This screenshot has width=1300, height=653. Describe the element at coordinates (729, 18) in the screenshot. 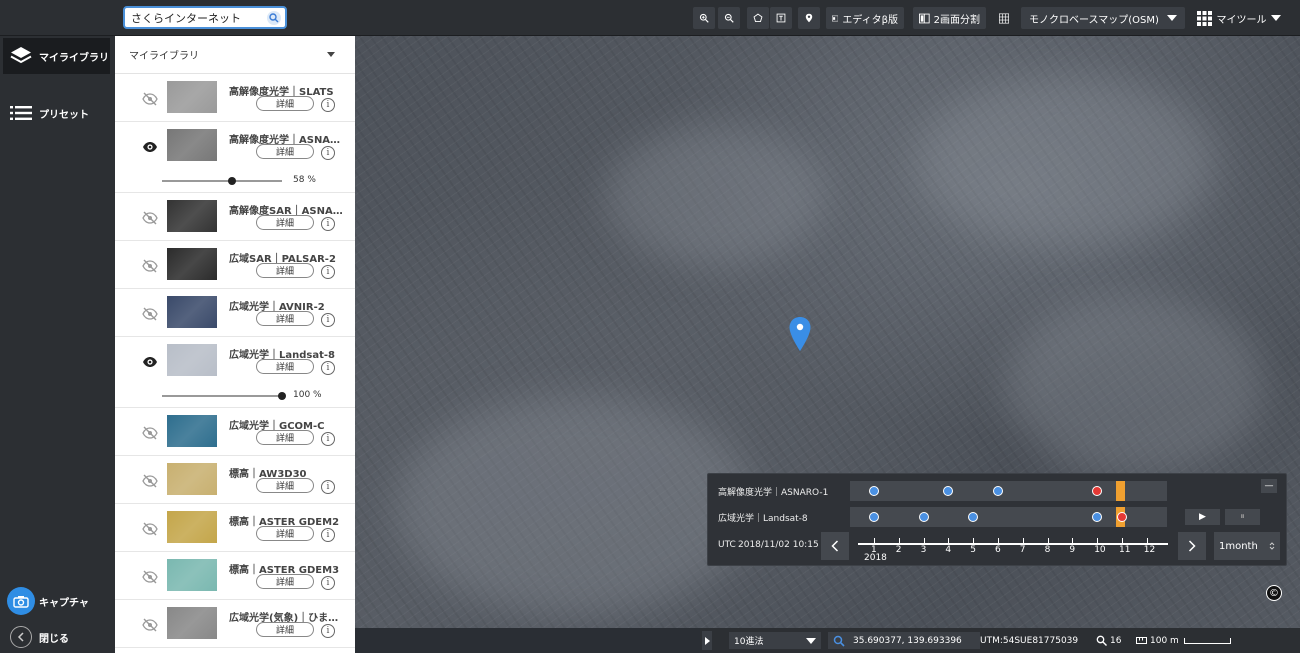

I see `zoom-out-button` at that location.